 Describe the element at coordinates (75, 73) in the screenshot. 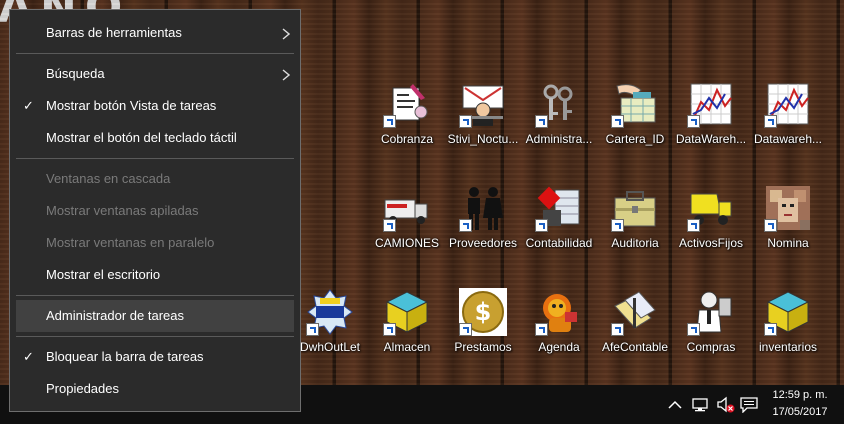

I see `menu-item-label: Búsqueda` at that location.